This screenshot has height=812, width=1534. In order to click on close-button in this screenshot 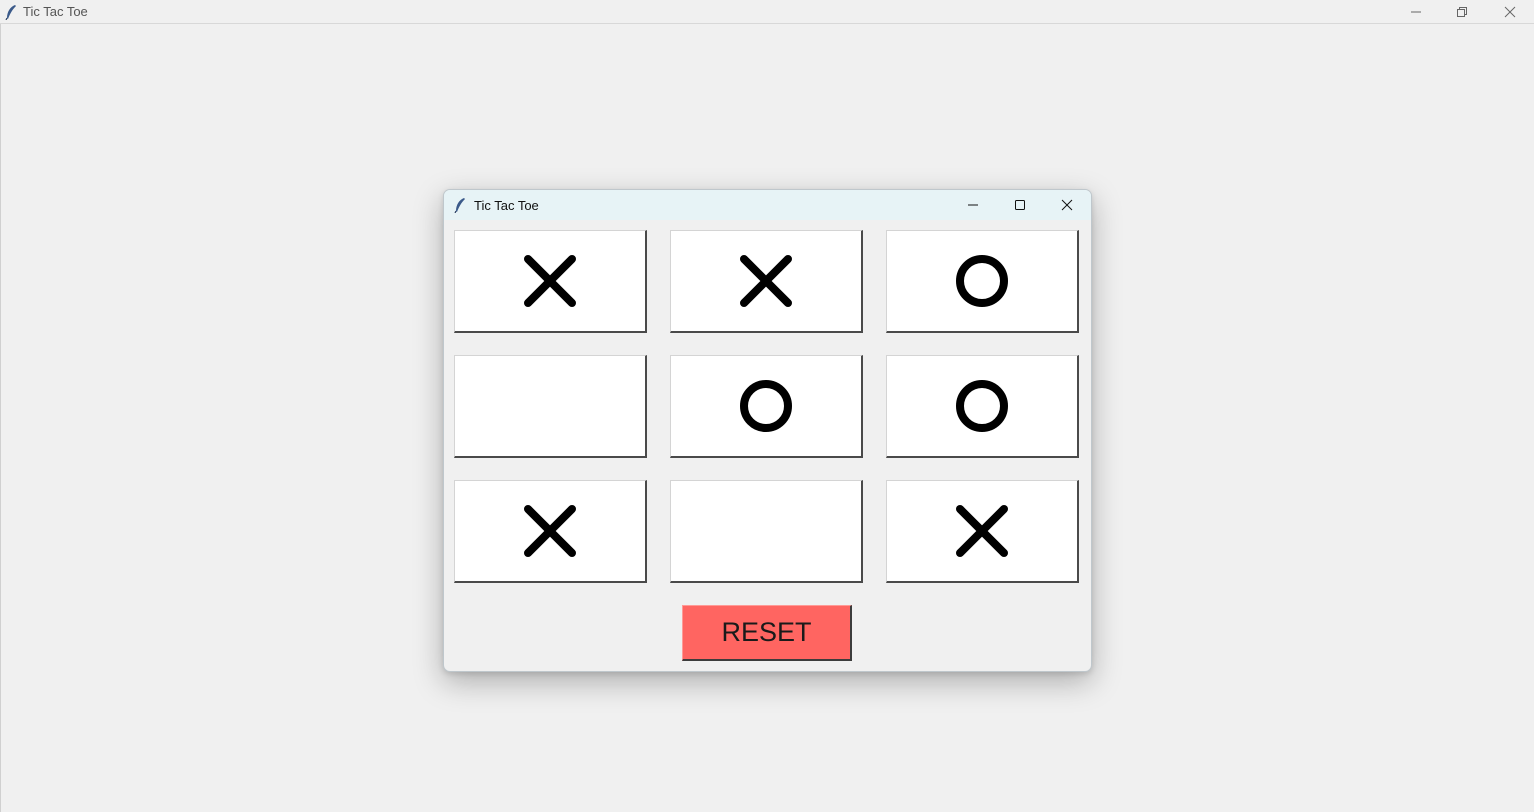, I will do `click(1510, 11)`.